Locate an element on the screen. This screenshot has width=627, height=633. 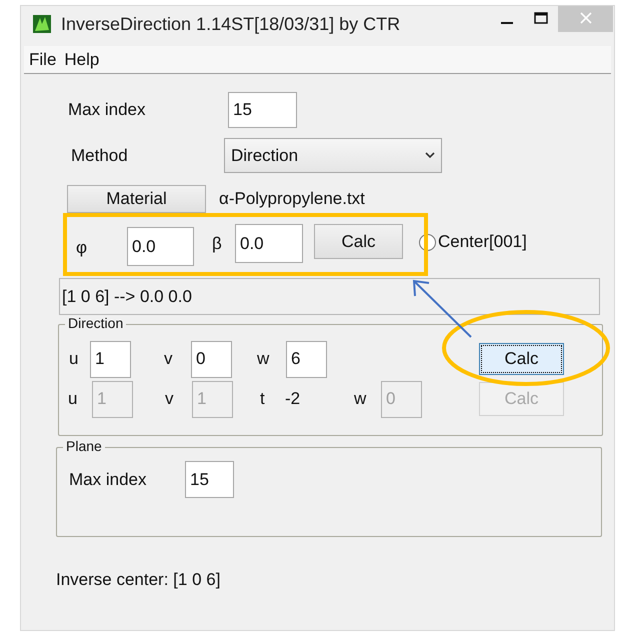
input-field: 0 is located at coordinates (211, 359).